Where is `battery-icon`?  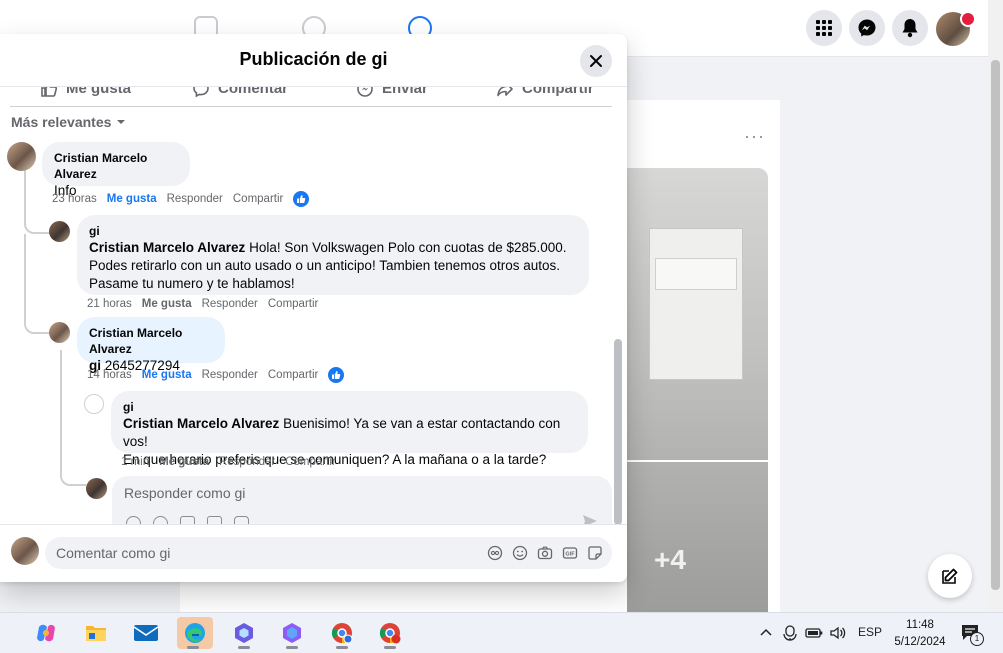 battery-icon is located at coordinates (814, 633).